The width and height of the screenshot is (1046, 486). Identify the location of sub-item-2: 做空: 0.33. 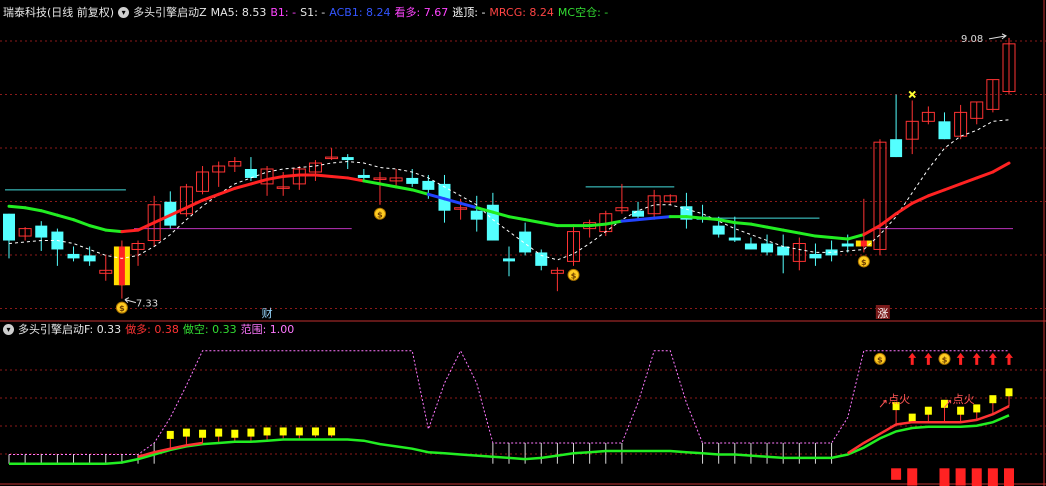
(210, 329).